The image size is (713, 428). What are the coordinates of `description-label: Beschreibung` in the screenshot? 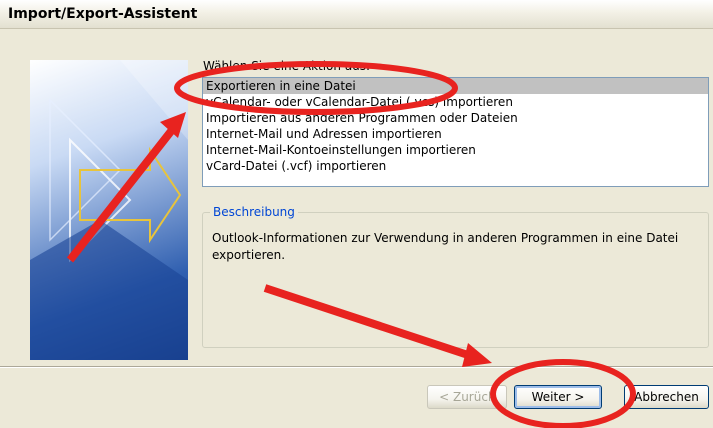 It's located at (254, 212).